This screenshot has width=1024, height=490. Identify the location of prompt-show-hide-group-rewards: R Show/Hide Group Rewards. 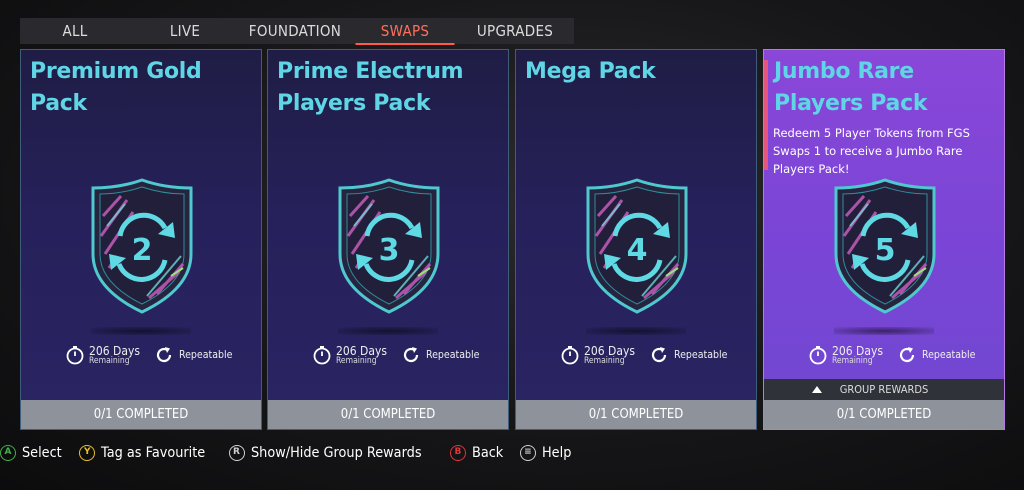
(332, 453).